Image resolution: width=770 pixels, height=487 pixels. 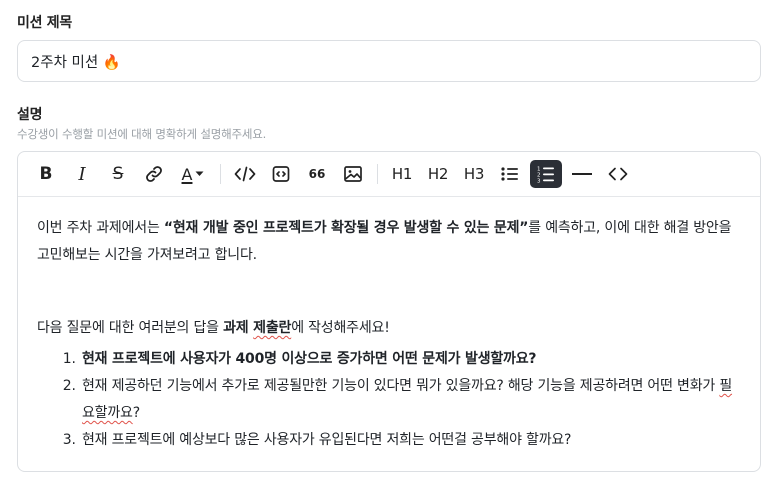 I want to click on source-code-button, so click(x=618, y=174).